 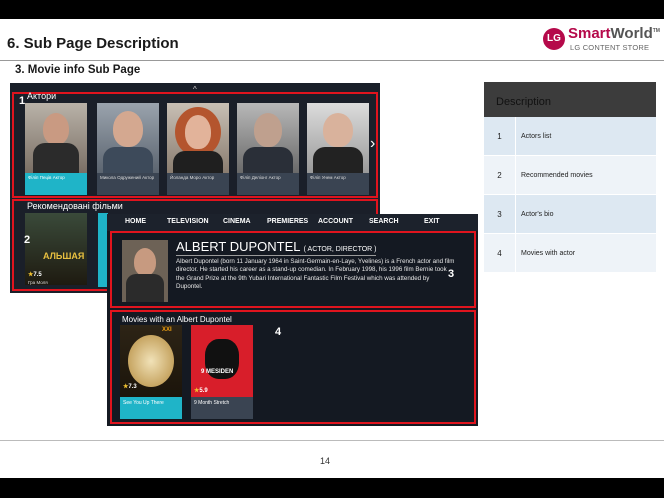 What do you see at coordinates (268, 184) in the screenshot?
I see `actor-caption: Філіп Деліонг Актор` at bounding box center [268, 184].